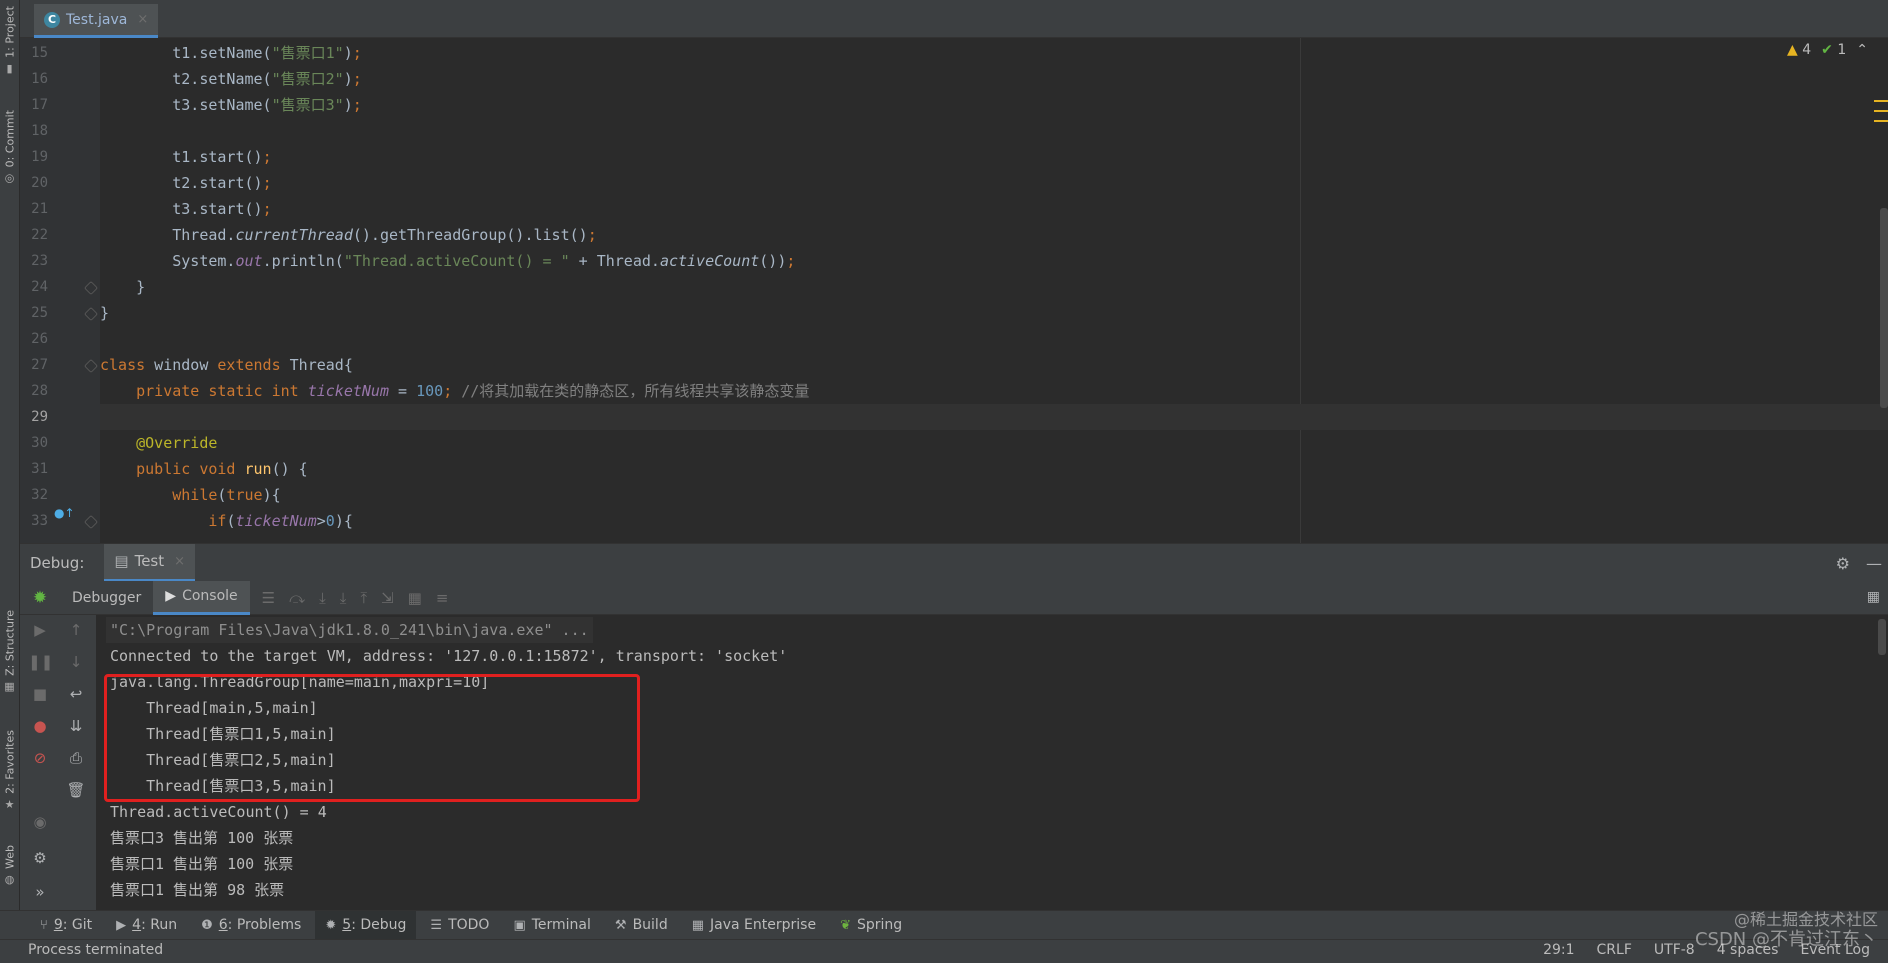 This screenshot has height=963, width=1888. What do you see at coordinates (1884, 308) in the screenshot?
I see `editor-scrollbar` at bounding box center [1884, 308].